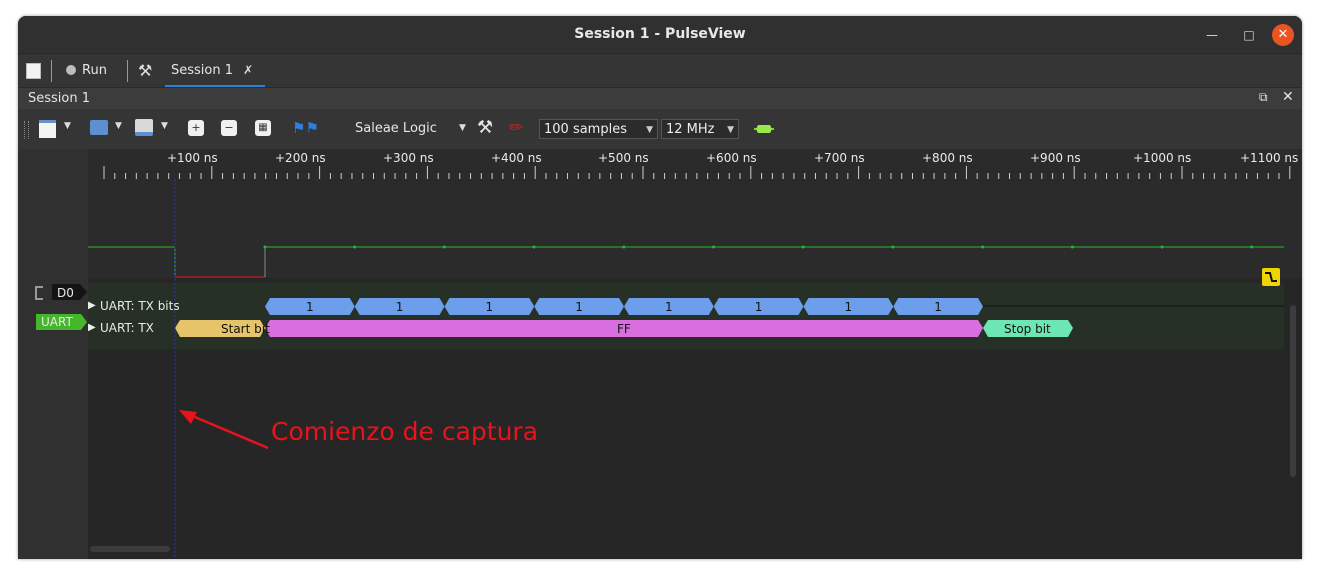 Image resolution: width=1321 pixels, height=575 pixels. What do you see at coordinates (53, 354) in the screenshot?
I see `trace-header-column: D0 UART` at bounding box center [53, 354].